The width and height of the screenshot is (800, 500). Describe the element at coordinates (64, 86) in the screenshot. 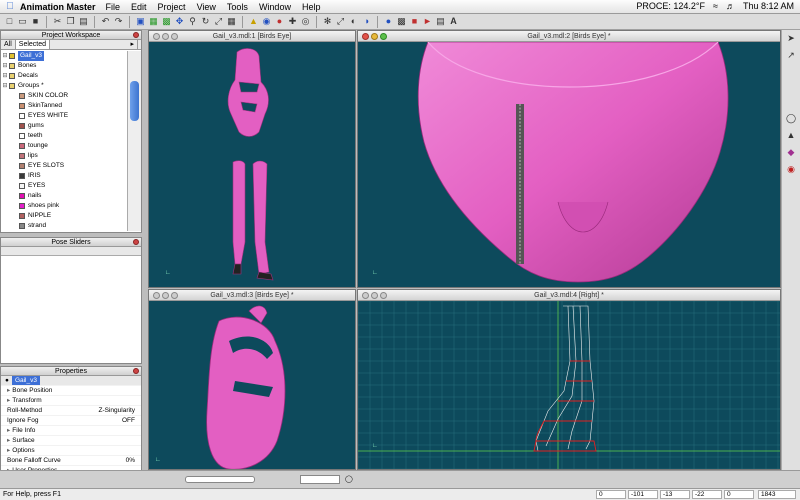

I see `tree-item: ⊟ Groups *` at that location.